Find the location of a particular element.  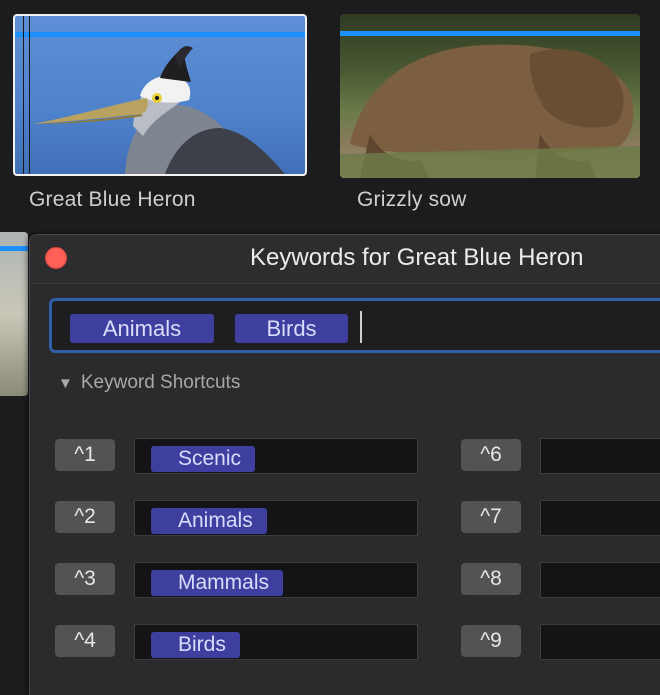

close-icon is located at coordinates (56, 258).